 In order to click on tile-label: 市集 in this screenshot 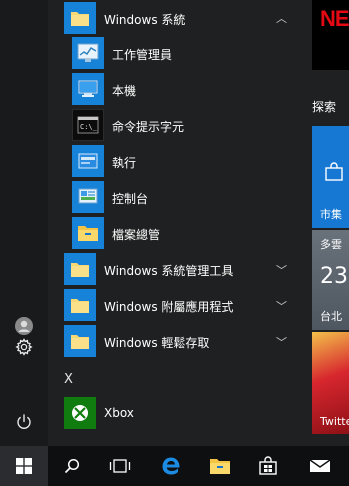, I will do `click(331, 214)`.